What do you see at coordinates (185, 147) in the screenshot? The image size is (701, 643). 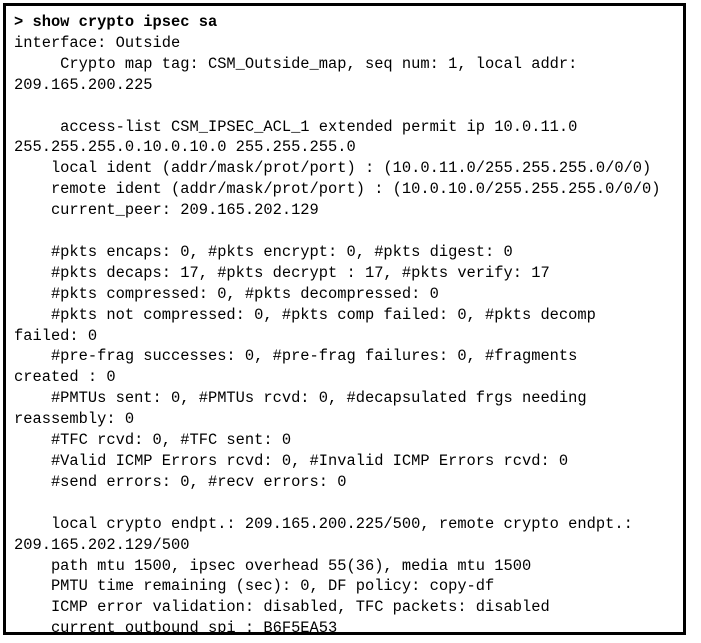 I see `terminal-line: 255.255.255.0.10.0.10.0 255.255.255.0` at bounding box center [185, 147].